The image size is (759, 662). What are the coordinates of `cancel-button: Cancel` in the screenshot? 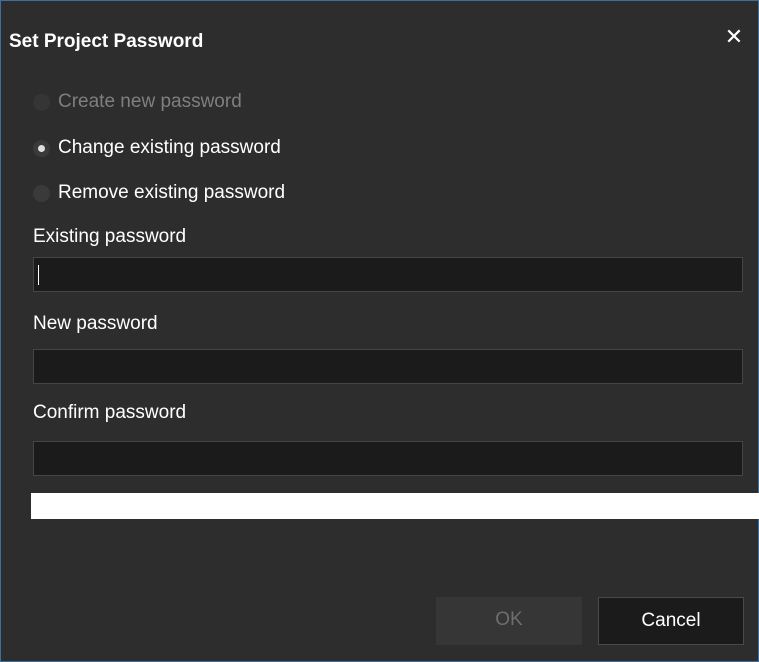 It's located at (671, 621).